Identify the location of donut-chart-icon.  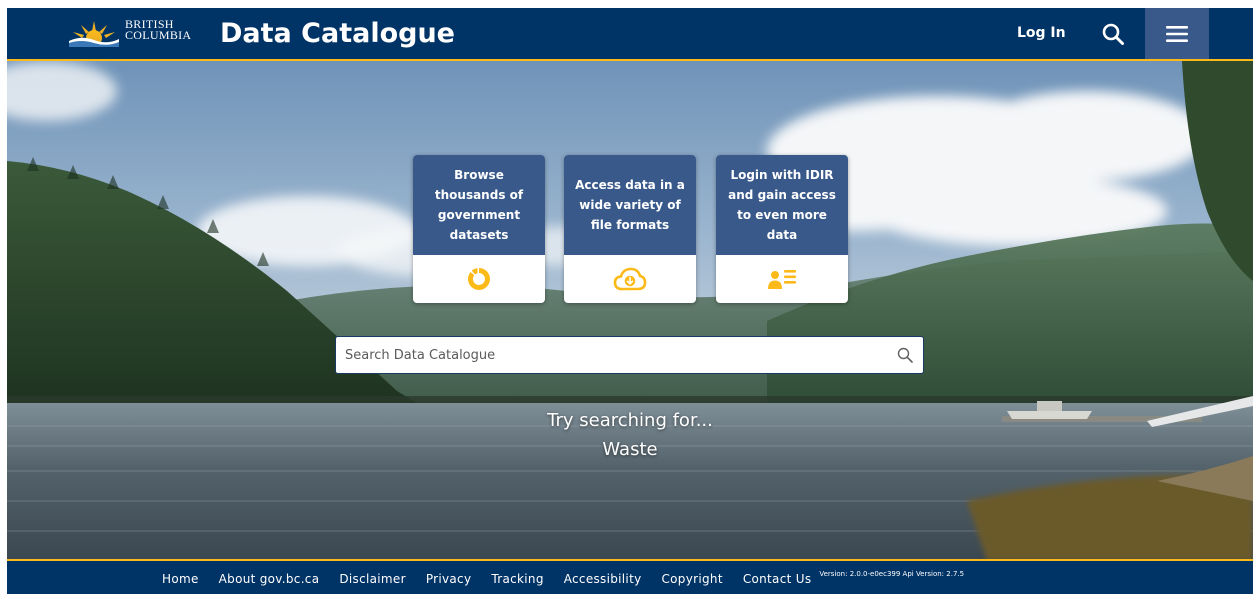
(478, 279).